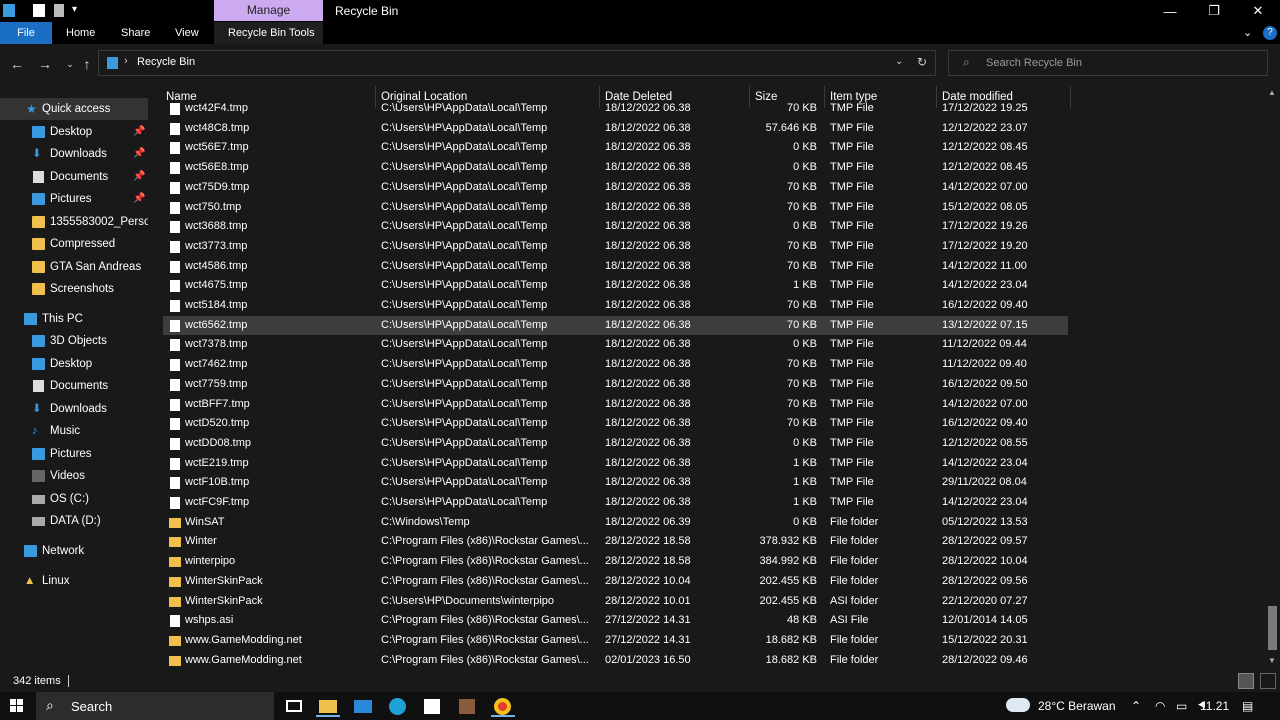 The width and height of the screenshot is (1280, 720). What do you see at coordinates (1247, 706) in the screenshot?
I see `notifications-icon: ▤` at bounding box center [1247, 706].